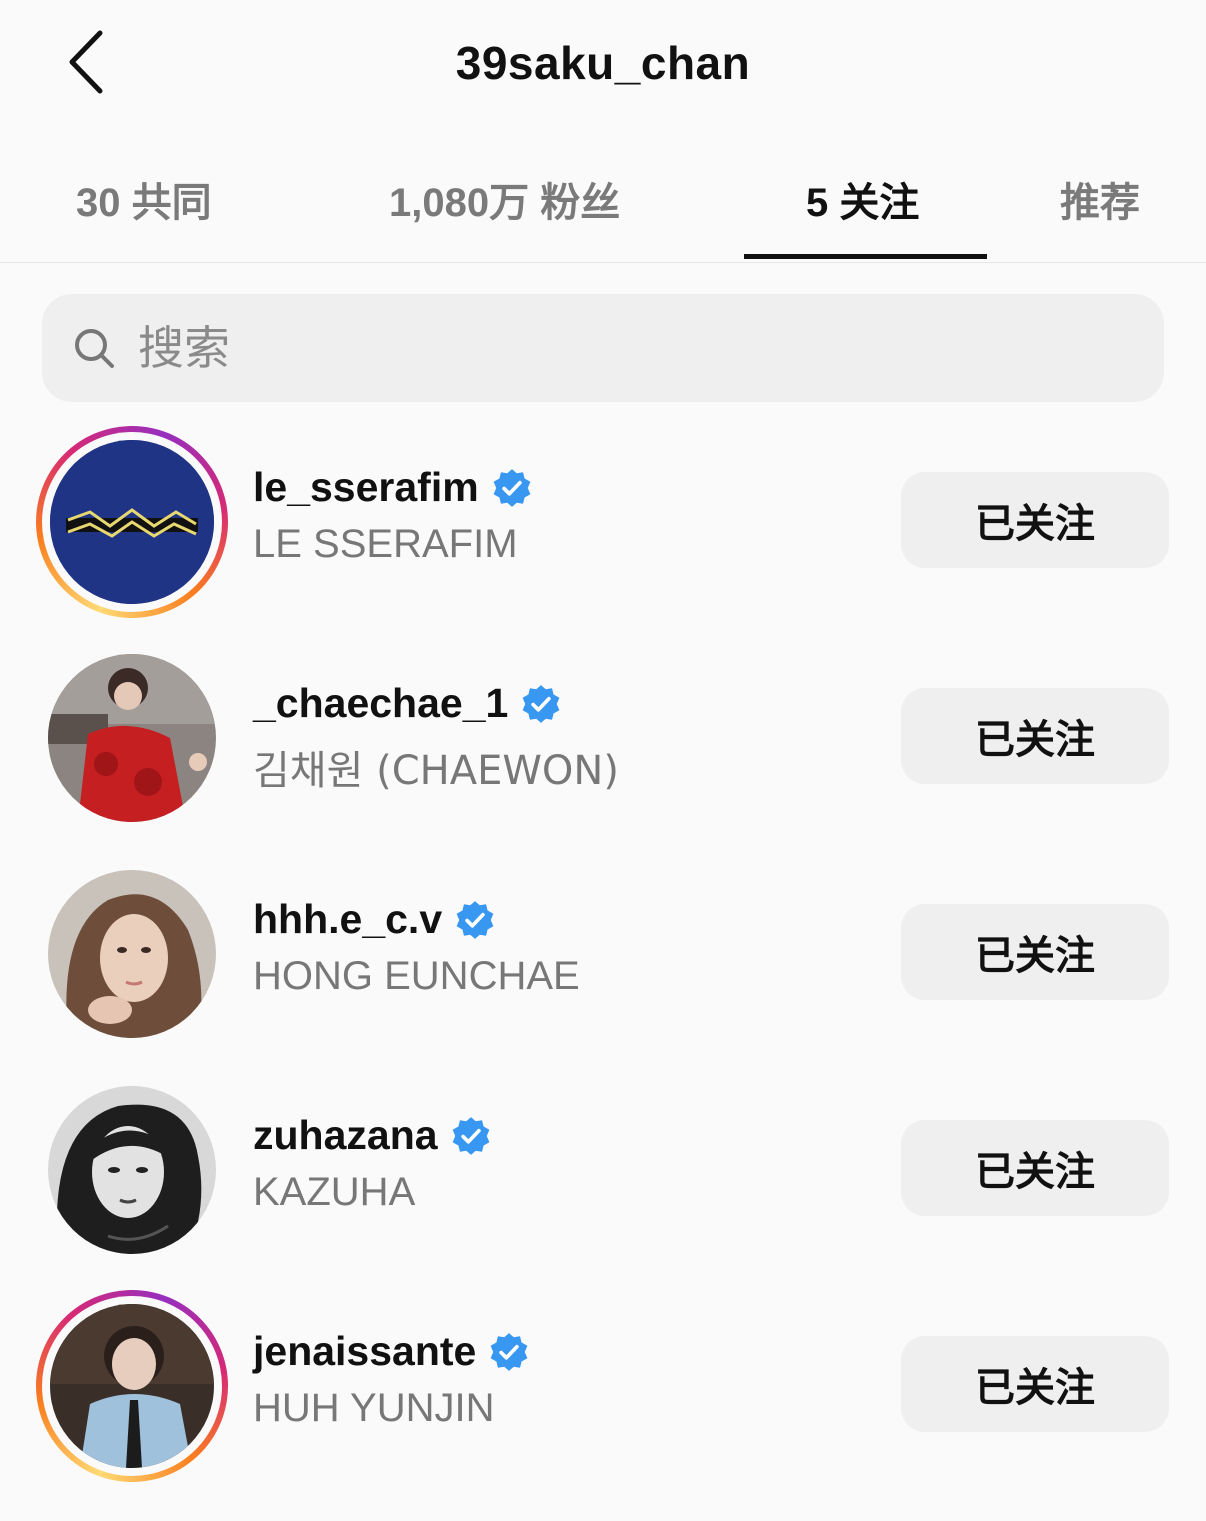 The width and height of the screenshot is (1206, 1521). I want to click on page-title: 39saku_chan, so click(603, 63).